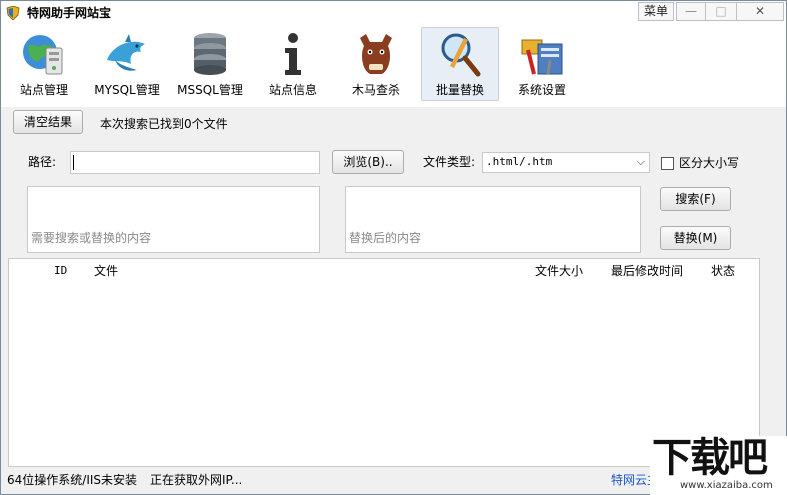  What do you see at coordinates (368, 162) in the screenshot?
I see `browse-button: 浏览(B)..` at bounding box center [368, 162].